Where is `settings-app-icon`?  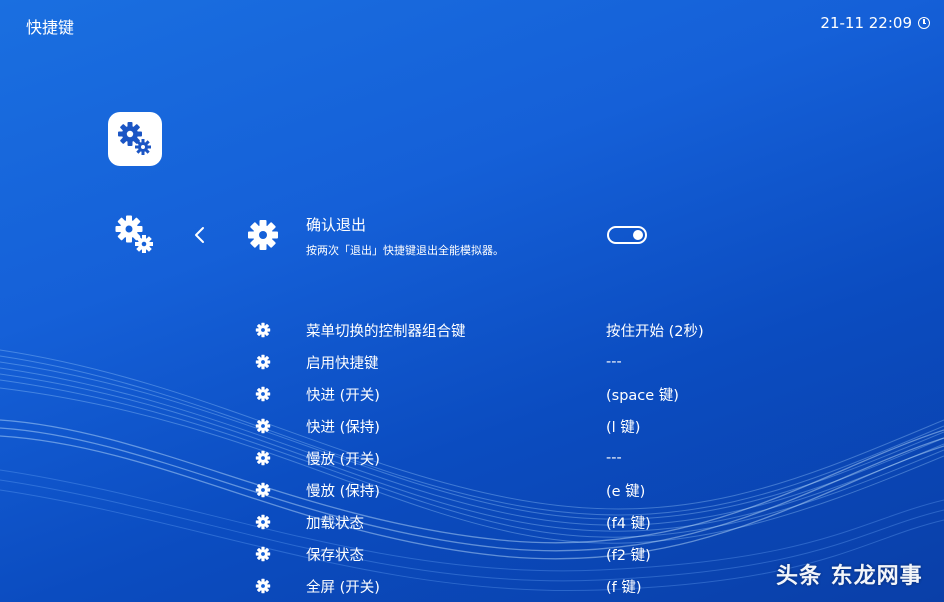
settings-app-icon is located at coordinates (135, 139).